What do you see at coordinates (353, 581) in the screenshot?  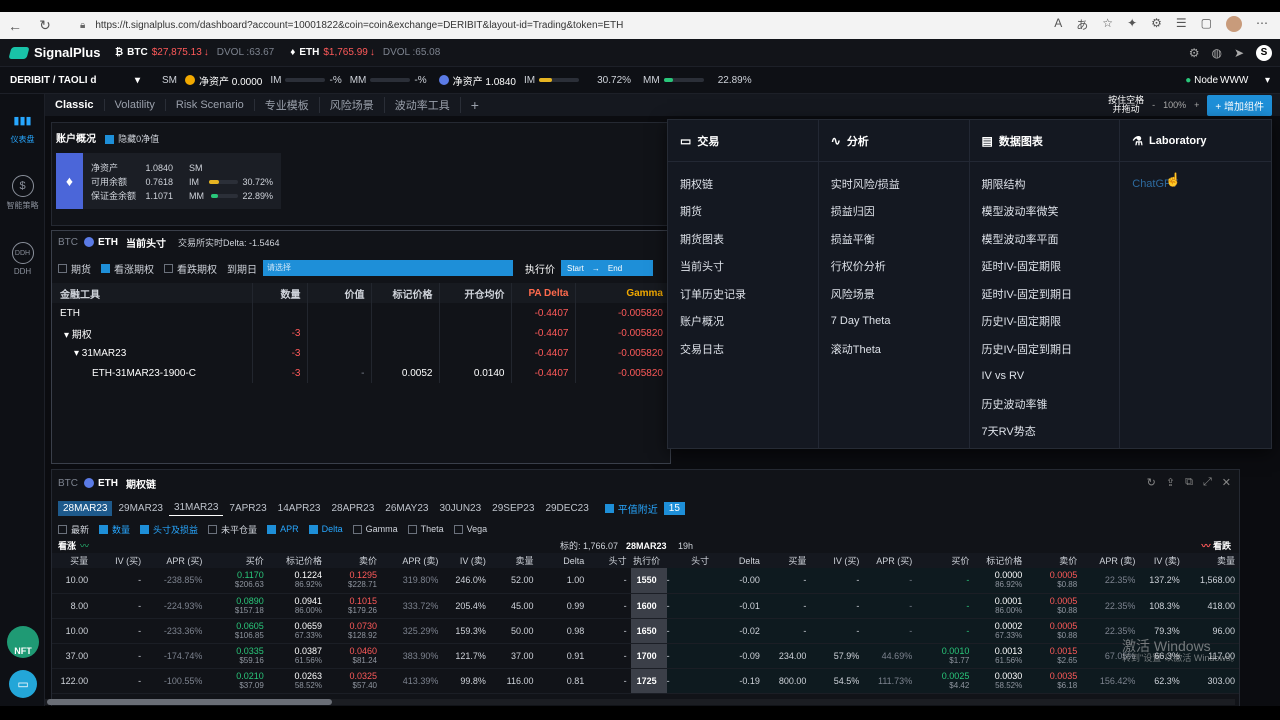 I see `call-cell: 0.1295 $228.71` at bounding box center [353, 581].